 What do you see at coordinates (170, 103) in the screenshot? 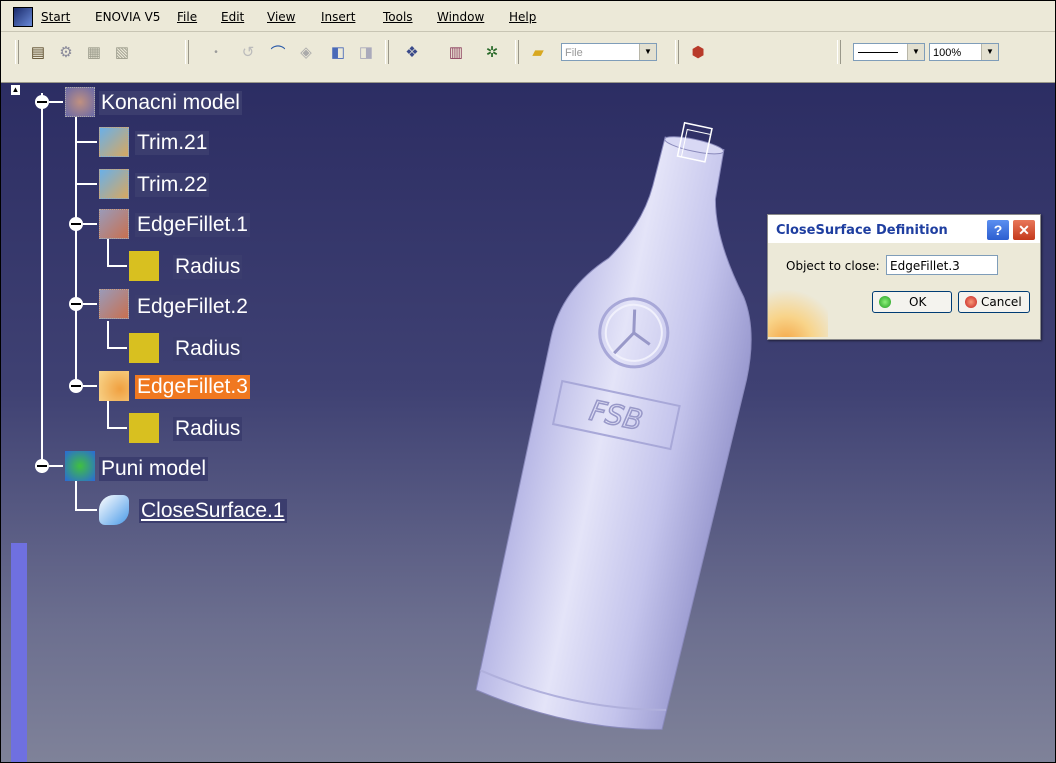
I see `tree-item-konacni-model: Konacni model` at bounding box center [170, 103].